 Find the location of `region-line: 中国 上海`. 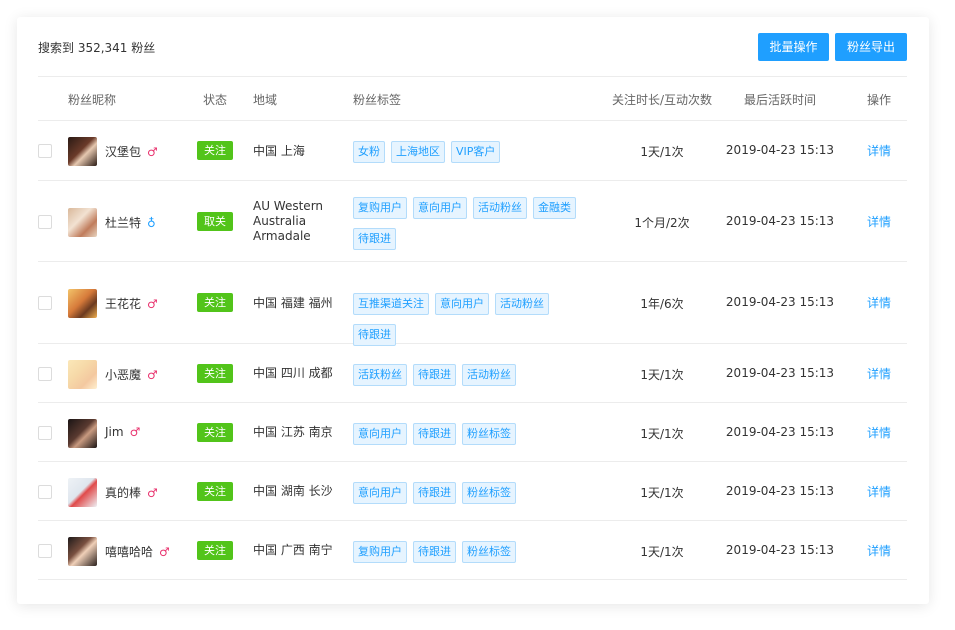

region-line: 中国 上海 is located at coordinates (279, 150).